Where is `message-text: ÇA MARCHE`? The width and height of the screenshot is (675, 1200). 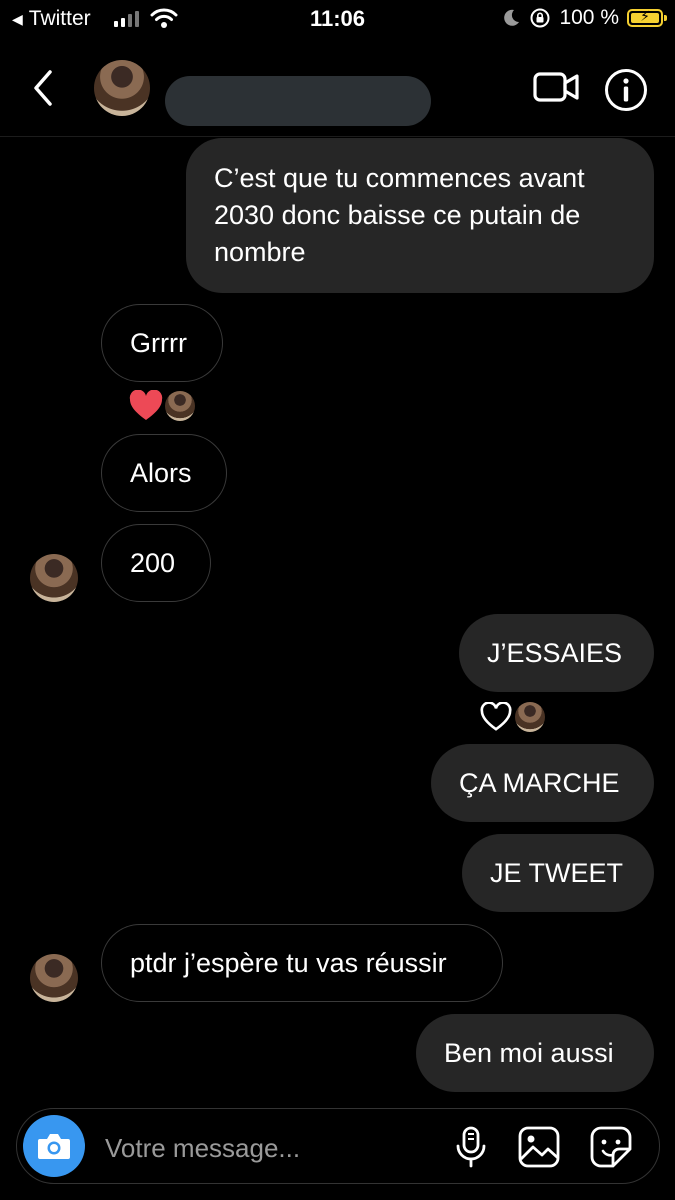
message-text: ÇA MARCHE is located at coordinates (539, 782).